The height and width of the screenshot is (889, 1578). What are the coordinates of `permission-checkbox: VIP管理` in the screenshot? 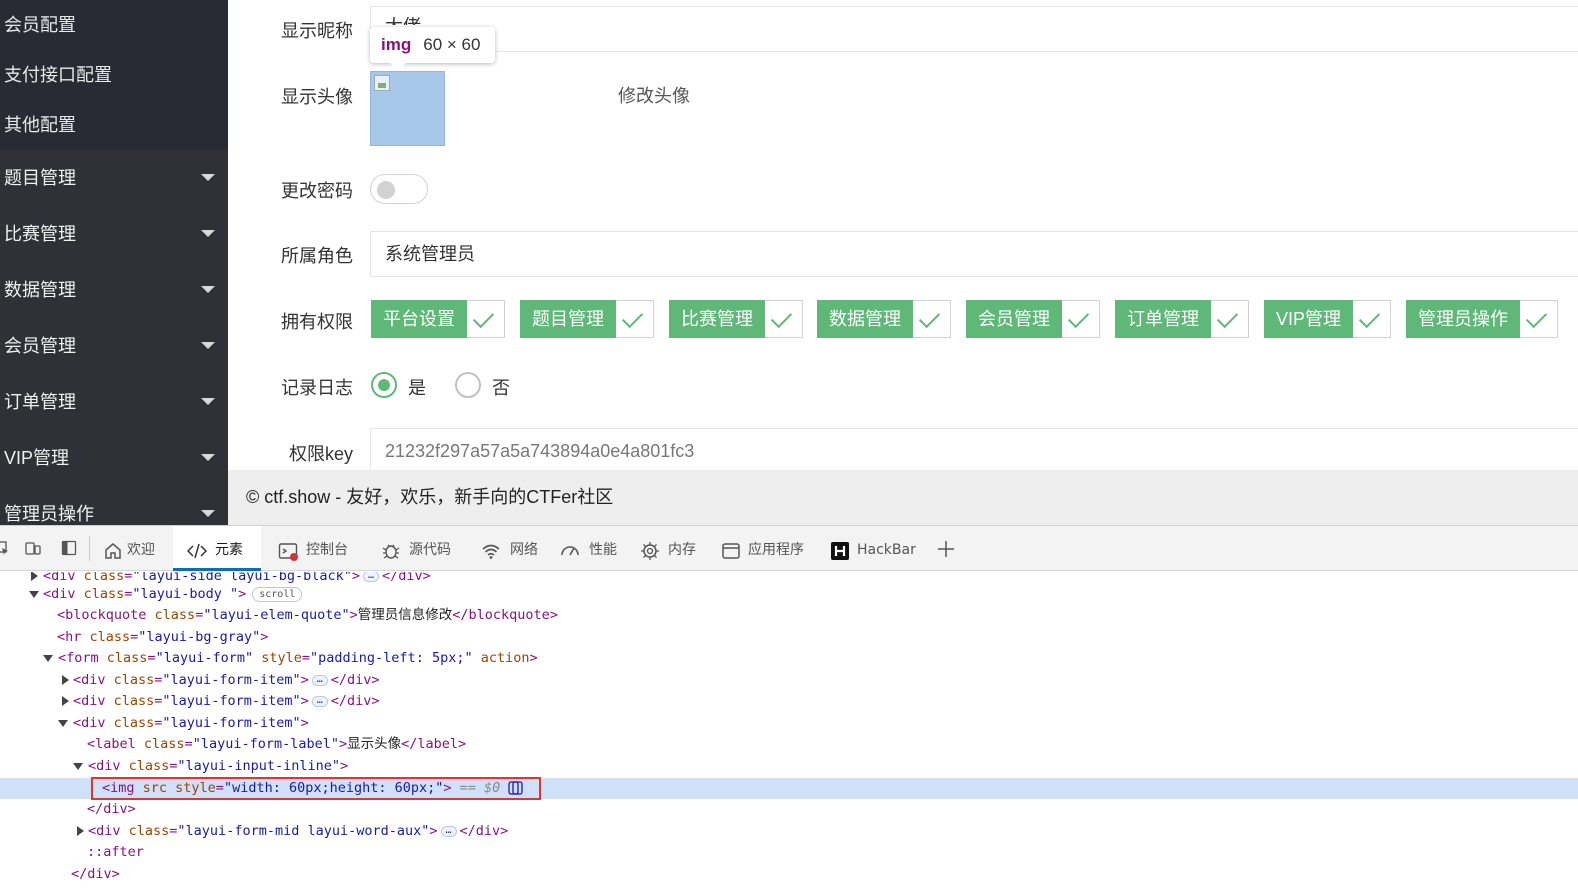 It's located at (1328, 319).